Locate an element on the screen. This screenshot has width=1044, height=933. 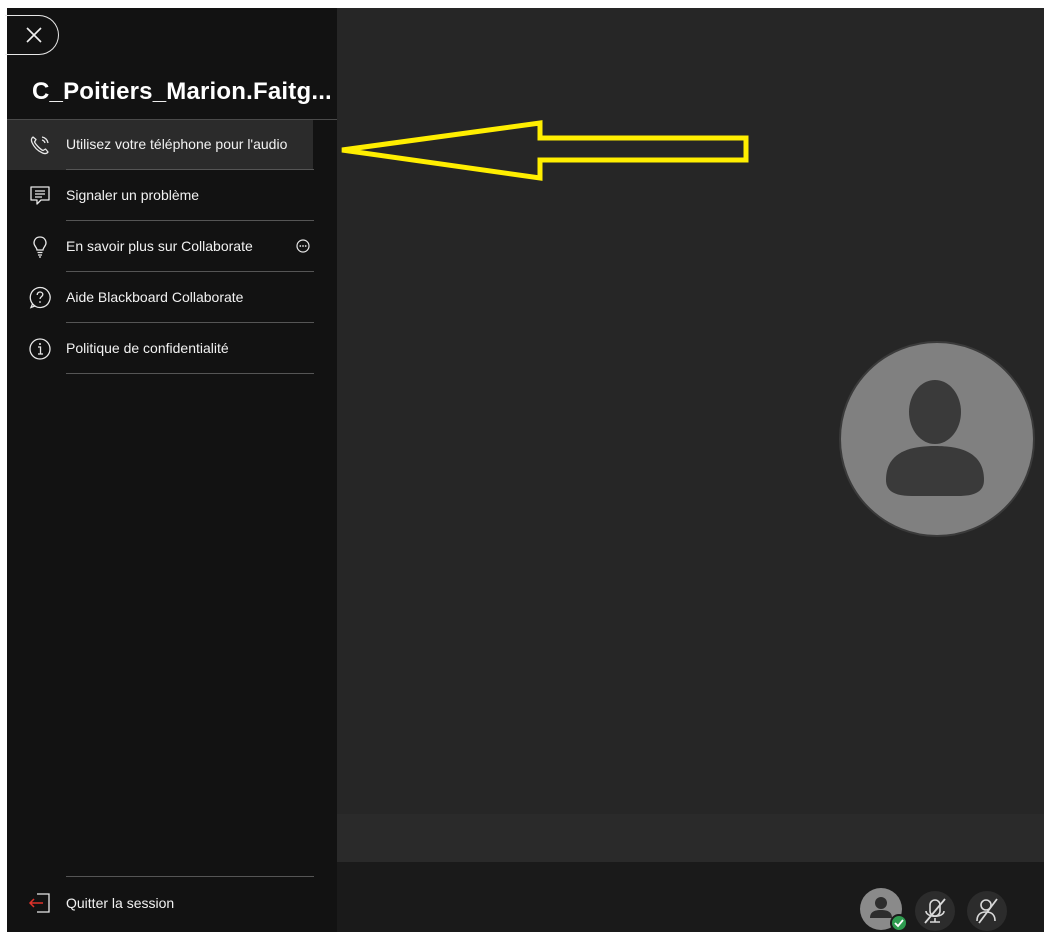
lightbulb-icon is located at coordinates (40, 247).